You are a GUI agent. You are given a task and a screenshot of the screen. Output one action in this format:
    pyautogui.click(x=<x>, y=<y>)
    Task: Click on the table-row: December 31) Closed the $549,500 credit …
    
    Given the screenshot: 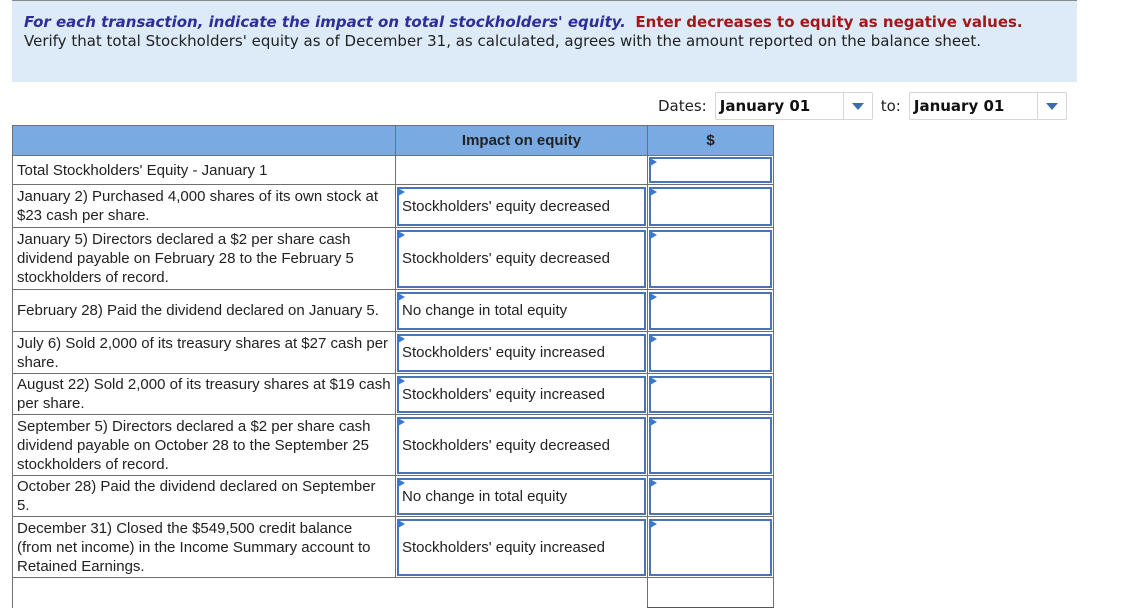 What is the action you would take?
    pyautogui.click(x=393, y=547)
    